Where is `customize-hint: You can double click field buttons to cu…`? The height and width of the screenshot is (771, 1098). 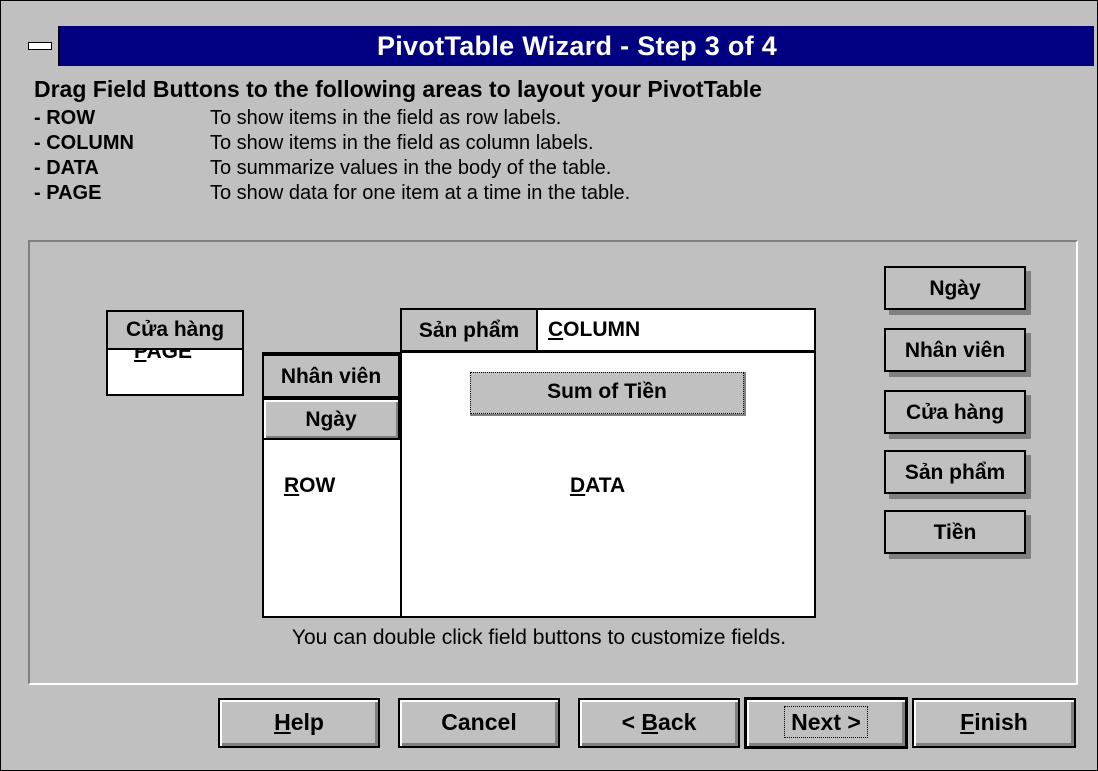
customize-hint: You can double click field buttons to cu… is located at coordinates (539, 637).